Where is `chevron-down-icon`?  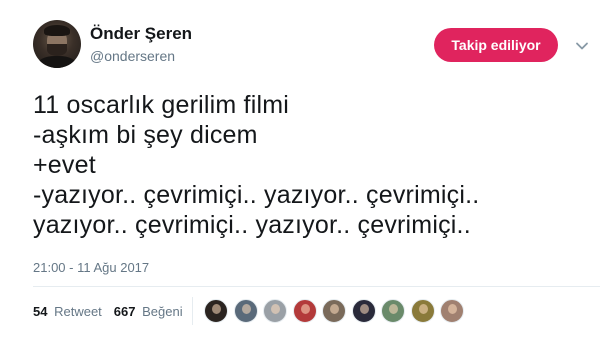 chevron-down-icon is located at coordinates (582, 46).